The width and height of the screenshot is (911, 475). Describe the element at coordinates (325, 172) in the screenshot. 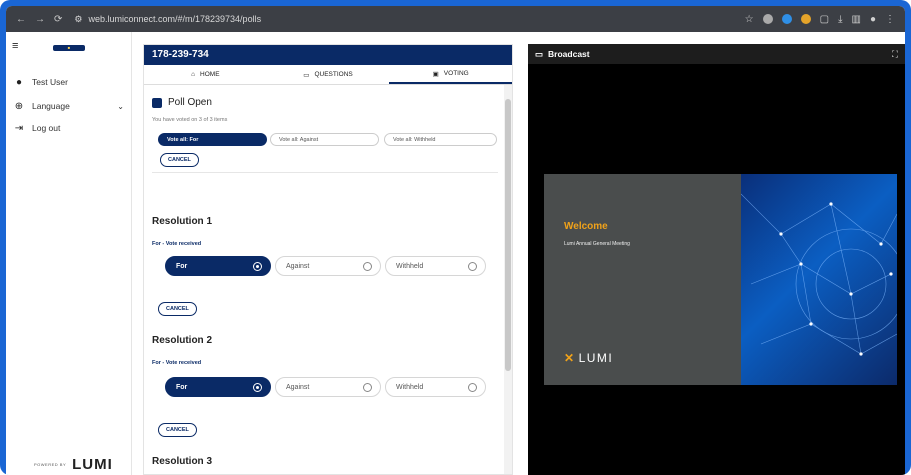

I see `divider` at that location.